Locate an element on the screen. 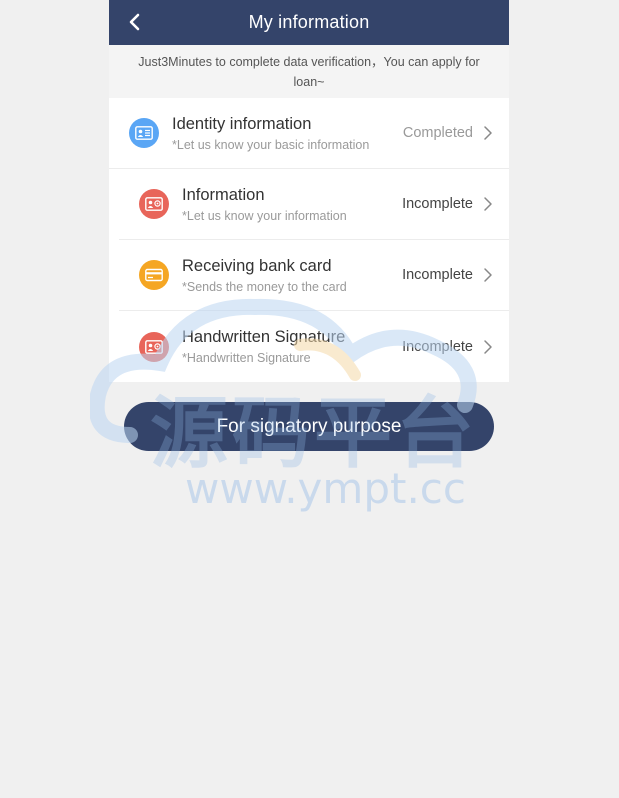 The width and height of the screenshot is (619, 798). item-title: Information is located at coordinates (223, 194).